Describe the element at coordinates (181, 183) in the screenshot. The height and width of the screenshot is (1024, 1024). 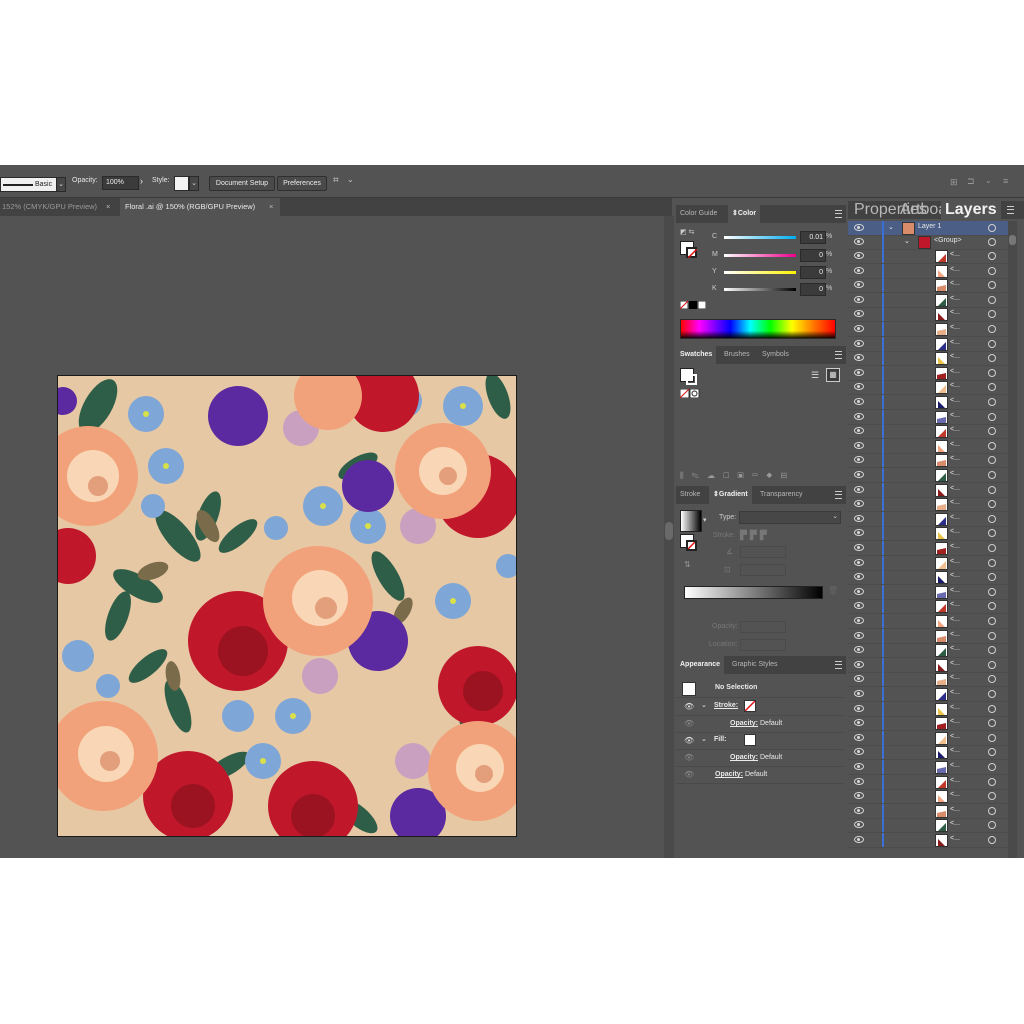
I see `style-swatch` at that location.